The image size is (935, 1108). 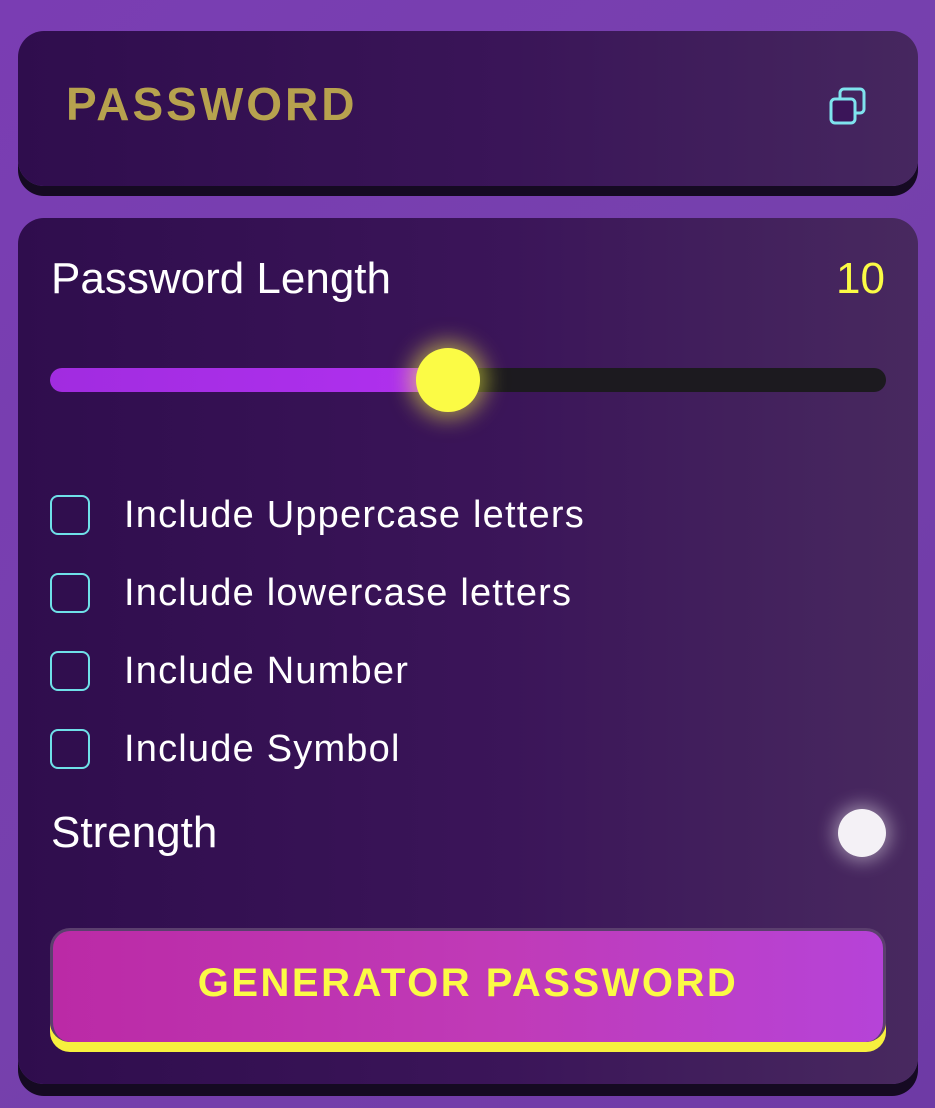 What do you see at coordinates (70, 671) in the screenshot?
I see `number-checkbox` at bounding box center [70, 671].